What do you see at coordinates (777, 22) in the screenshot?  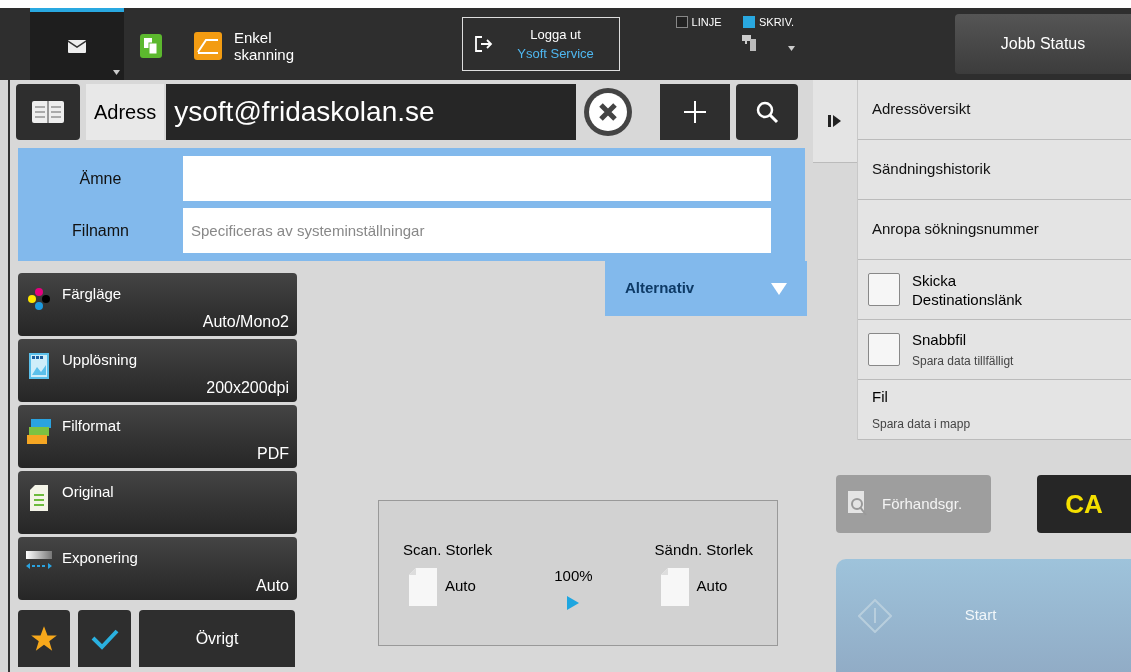 I see `indicator-label: SKRIV.` at bounding box center [777, 22].